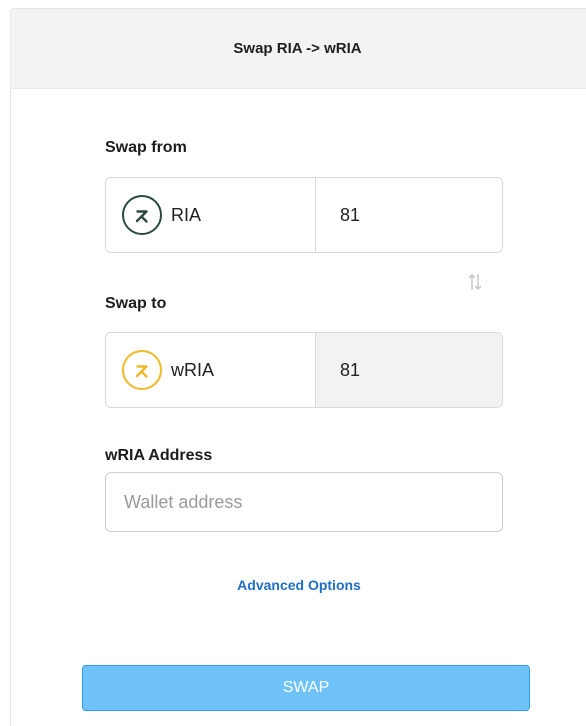  I want to click on swap-from-token-name: RIA, so click(186, 214).